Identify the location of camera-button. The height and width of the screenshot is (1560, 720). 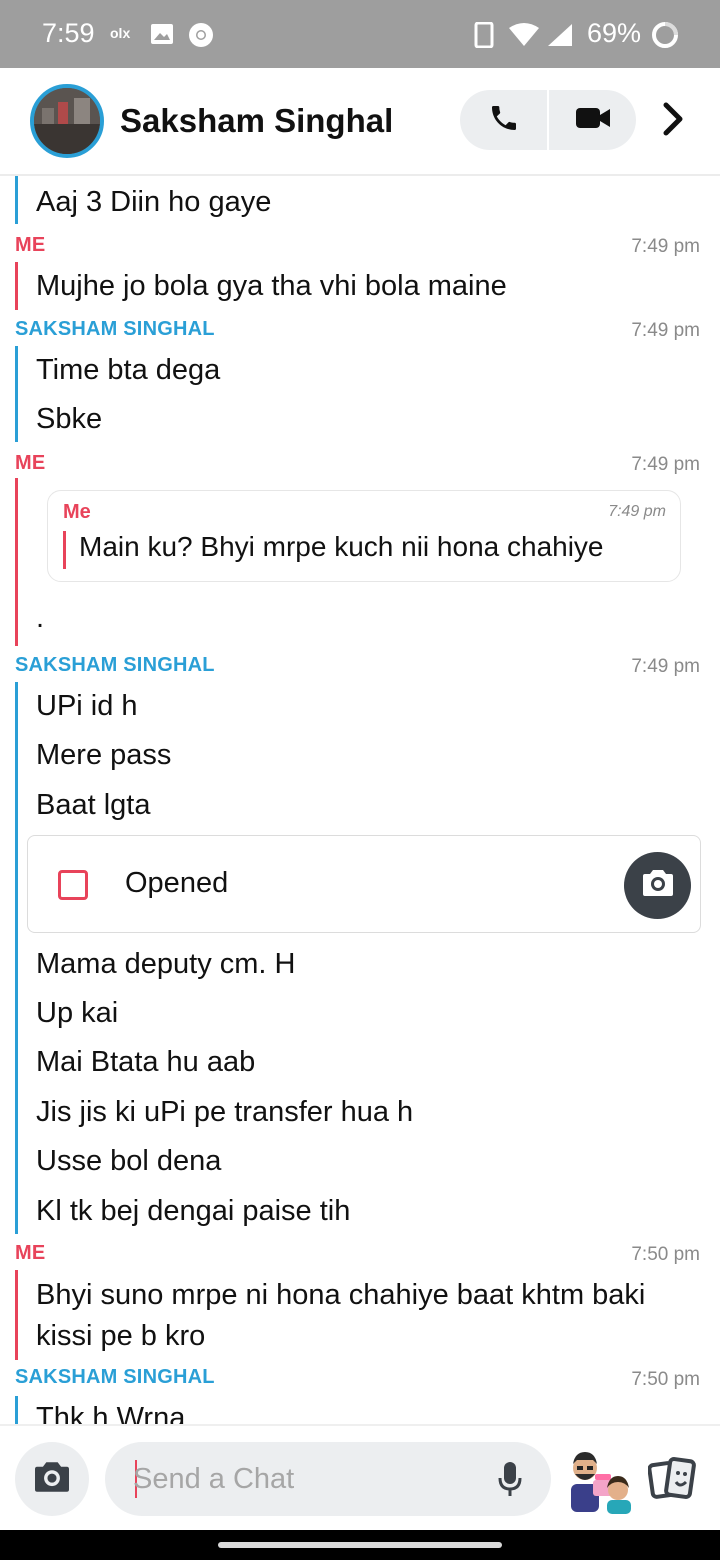
(52, 1479).